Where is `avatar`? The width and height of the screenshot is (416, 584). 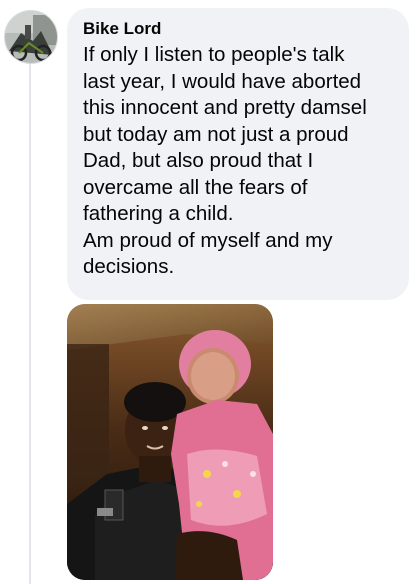 avatar is located at coordinates (31, 37).